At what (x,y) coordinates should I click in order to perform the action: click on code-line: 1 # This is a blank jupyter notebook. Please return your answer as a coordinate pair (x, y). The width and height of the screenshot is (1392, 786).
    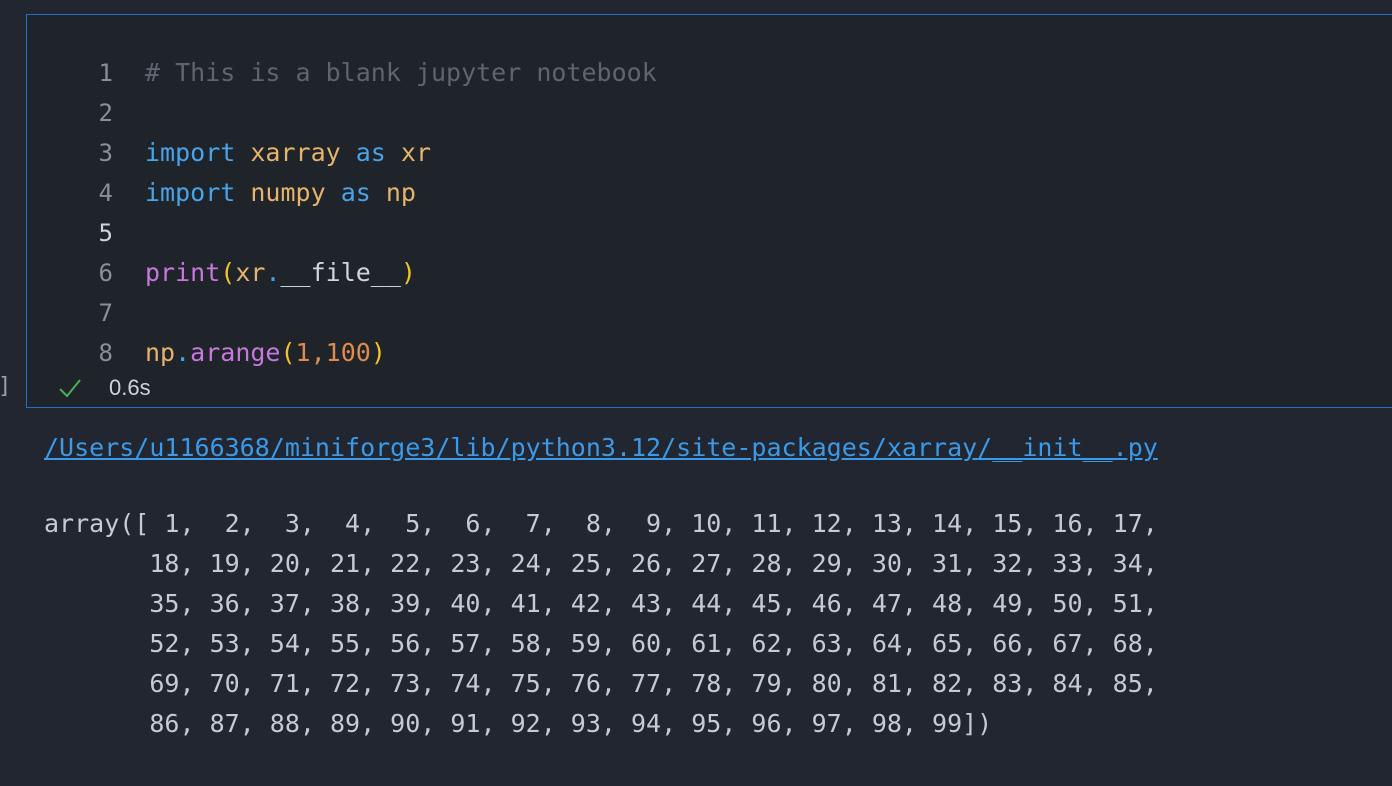
    Looking at the image, I should click on (709, 73).